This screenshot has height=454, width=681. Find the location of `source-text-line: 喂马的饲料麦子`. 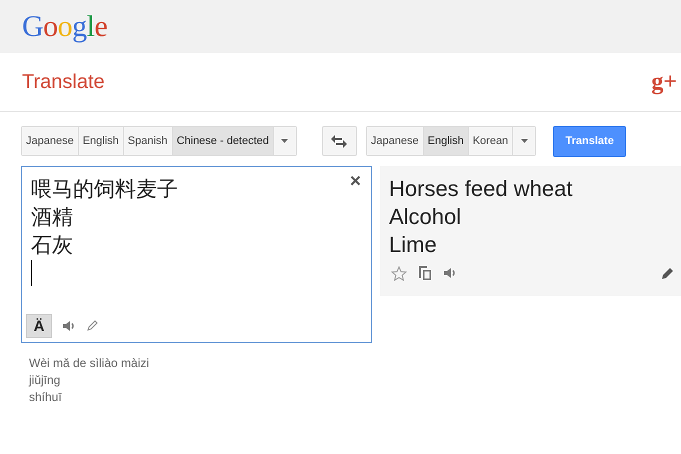

source-text-line: 喂马的饲料麦子 is located at coordinates (104, 189).